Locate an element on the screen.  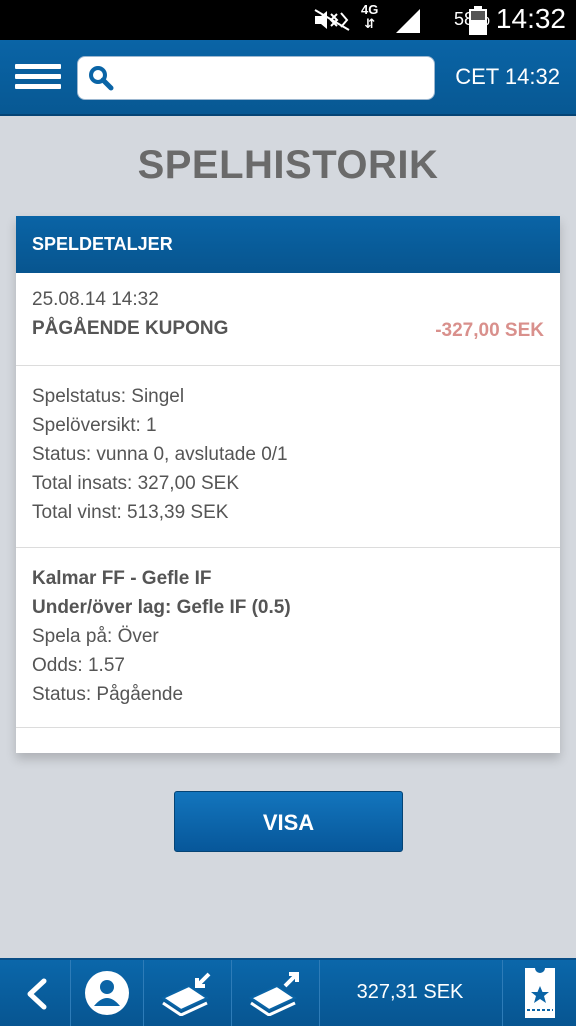
withdraw-icon is located at coordinates (273, 994).